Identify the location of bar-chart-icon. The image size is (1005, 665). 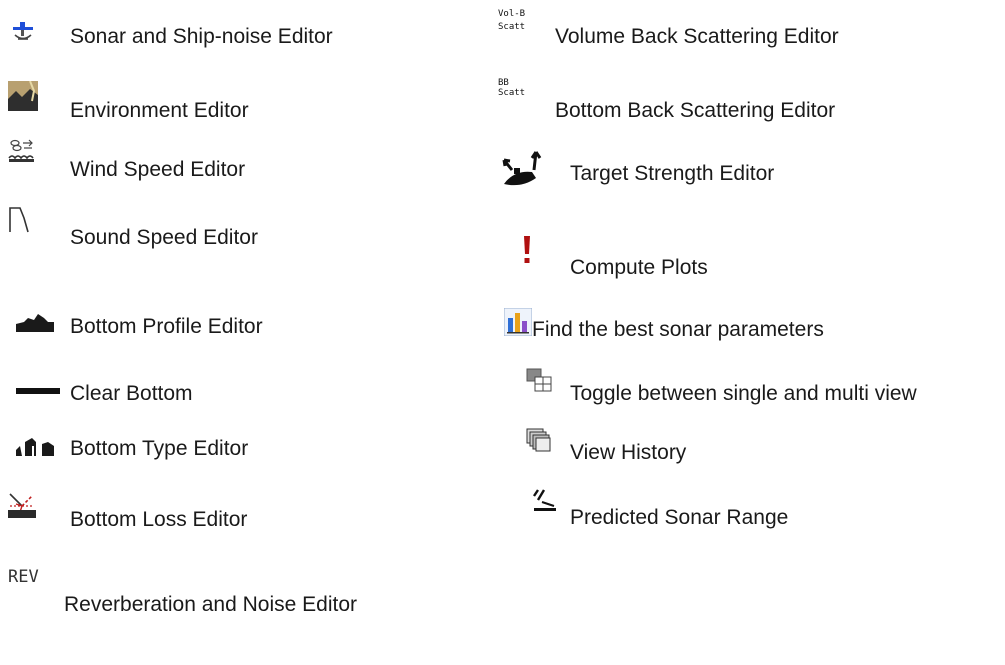
(518, 322).